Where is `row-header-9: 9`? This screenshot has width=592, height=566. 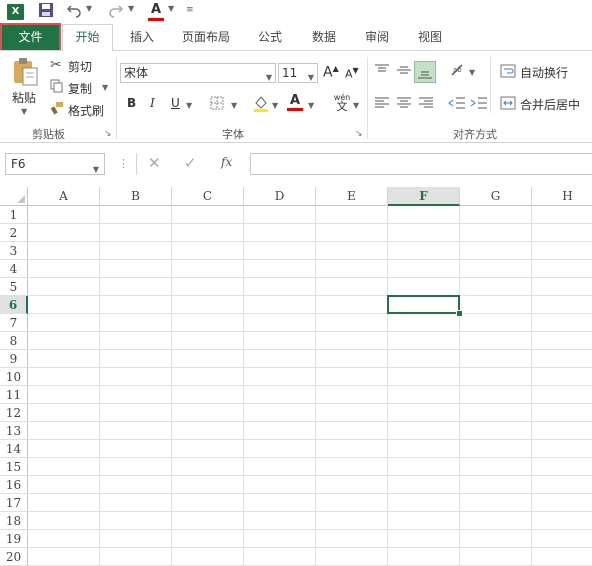
row-header-9: 9 is located at coordinates (14, 359).